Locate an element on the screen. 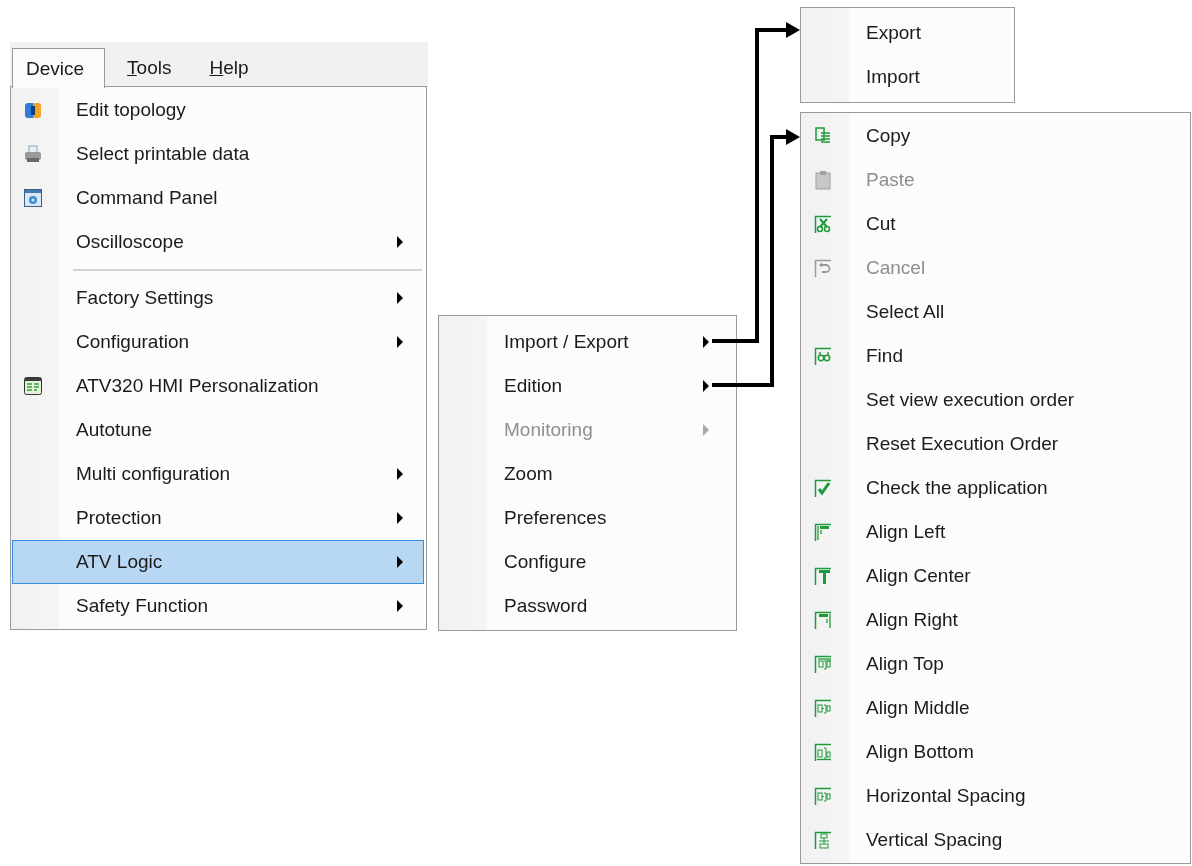  menu-item: Zoom is located at coordinates (587, 474).